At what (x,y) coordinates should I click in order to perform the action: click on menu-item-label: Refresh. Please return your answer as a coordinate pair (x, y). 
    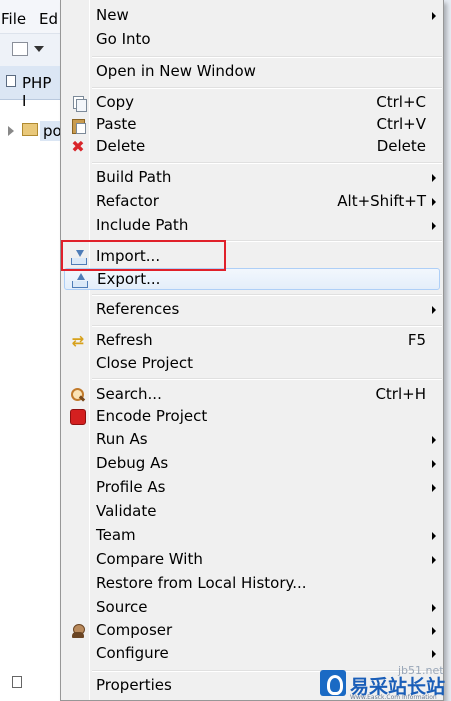
    Looking at the image, I should click on (124, 340).